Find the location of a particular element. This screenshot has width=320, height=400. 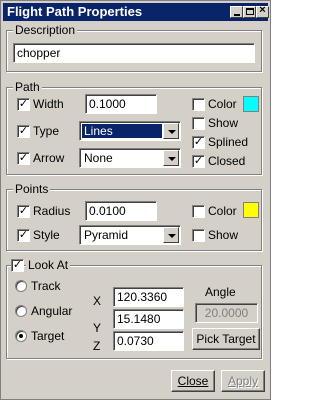

path-arrow-dropdown-button is located at coordinates (171, 158).